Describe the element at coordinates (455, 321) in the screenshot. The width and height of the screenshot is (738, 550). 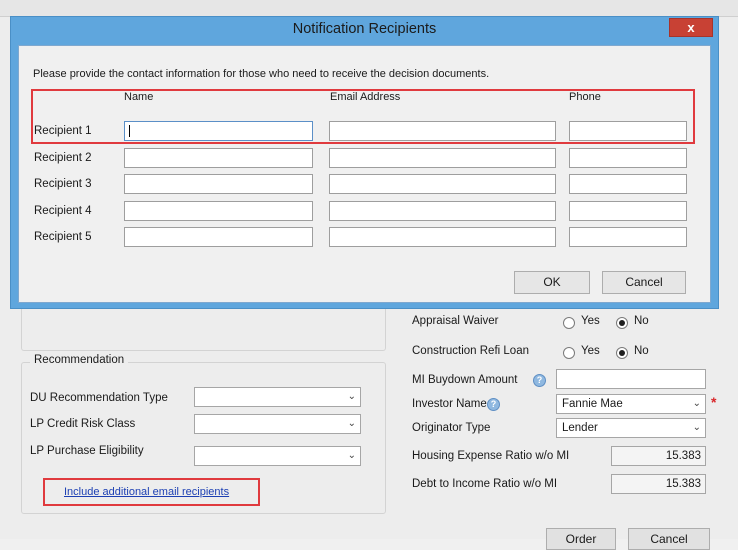
I see `appraisal-waiver-label: Appraisal Waiver` at that location.